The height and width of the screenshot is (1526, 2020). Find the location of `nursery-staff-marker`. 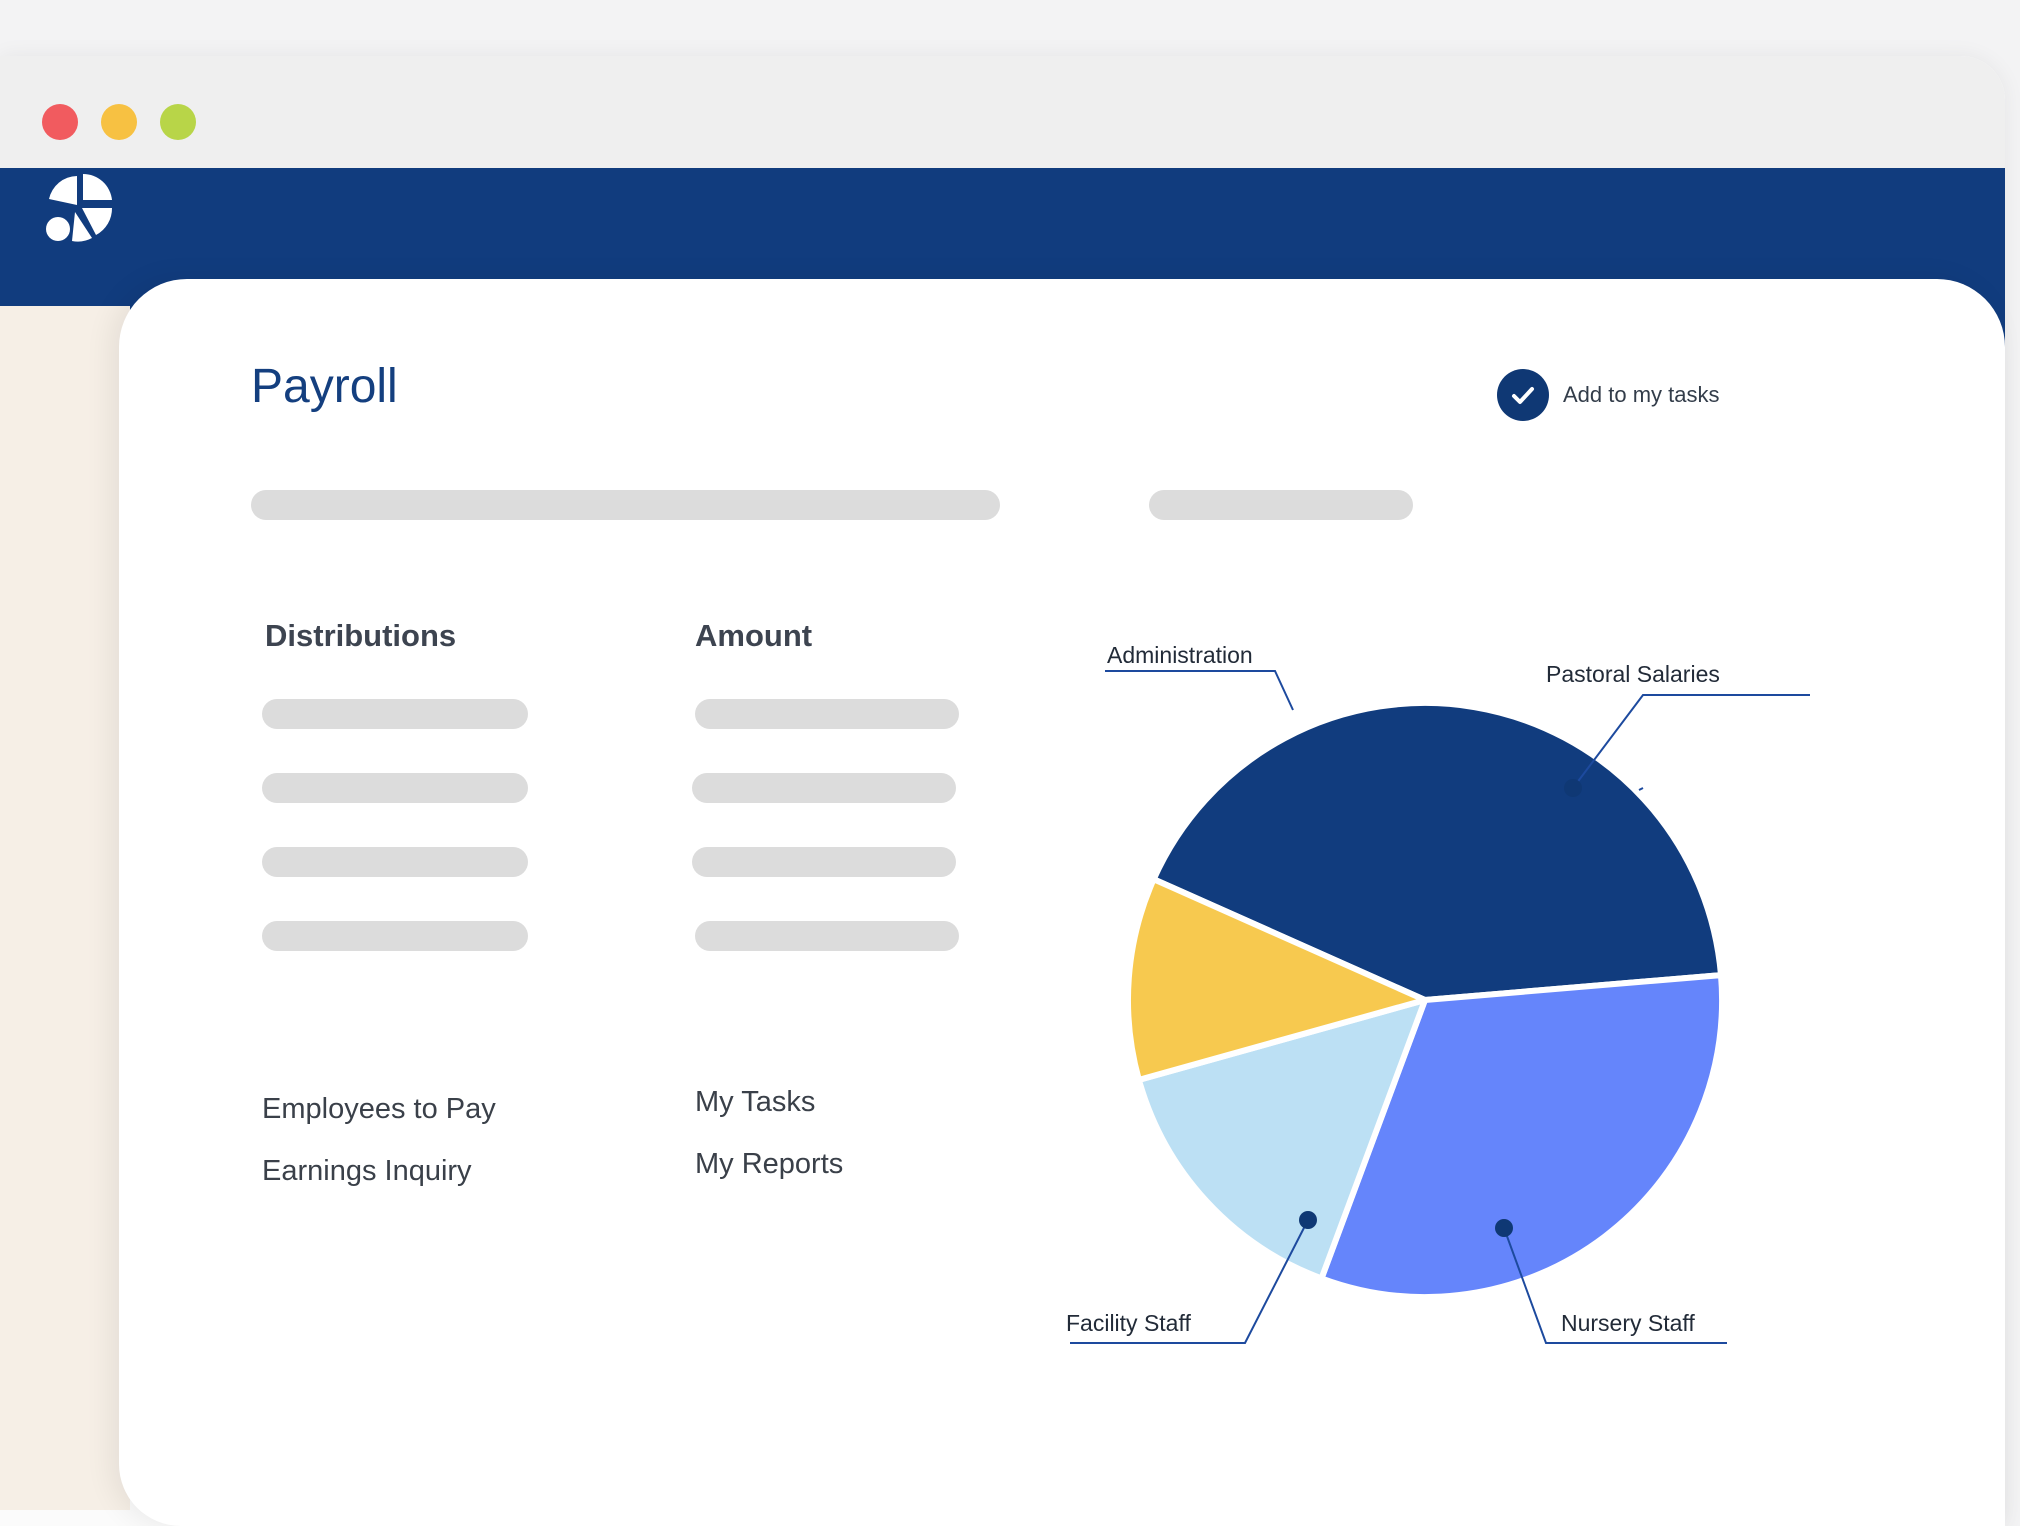

nursery-staff-marker is located at coordinates (1504, 1228).